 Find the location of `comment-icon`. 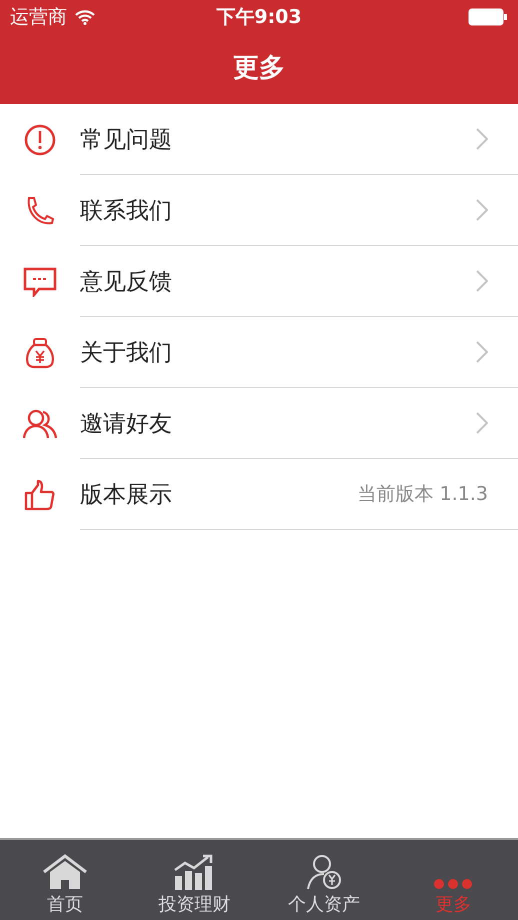

comment-icon is located at coordinates (40, 281).